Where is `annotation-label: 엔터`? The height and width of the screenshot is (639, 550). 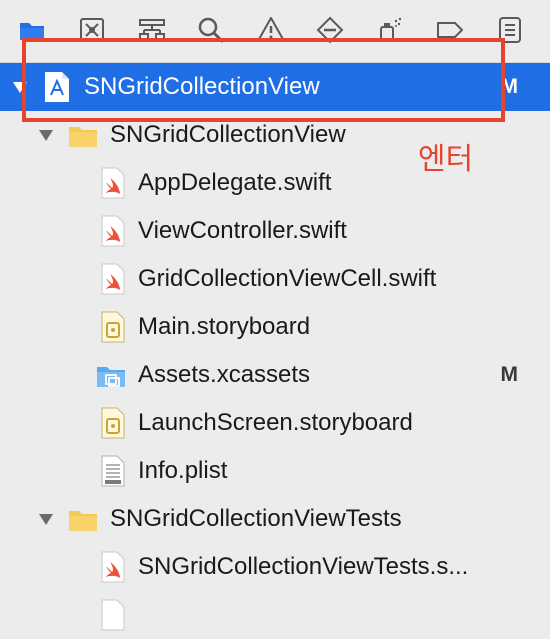 annotation-label: 엔터 is located at coordinates (446, 159).